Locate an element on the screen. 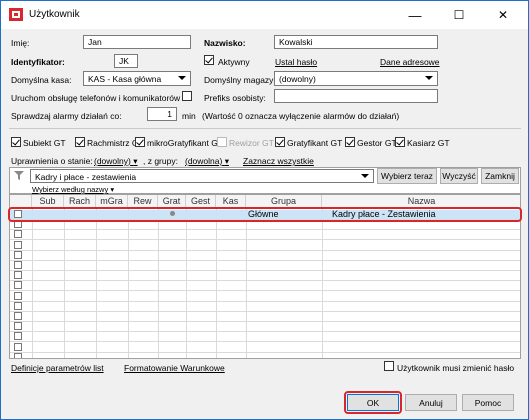 This screenshot has height=420, width=529. filter-select: Kadry i płace - zestawienia is located at coordinates (202, 176).